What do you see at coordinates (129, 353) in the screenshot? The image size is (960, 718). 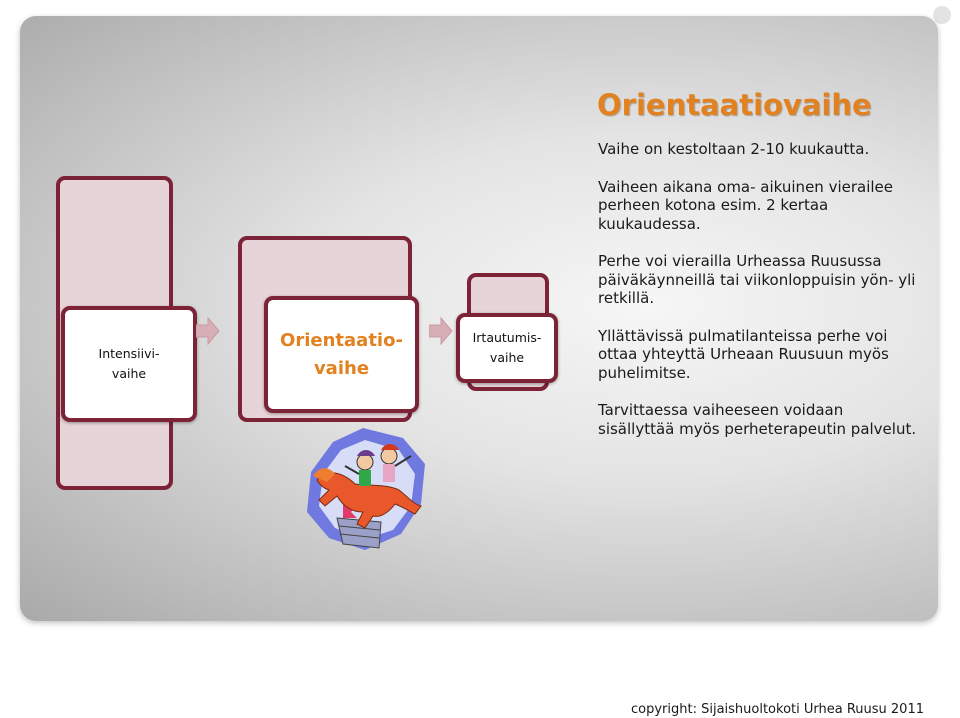 I see `phase-1-label-line1: Intensiivi-` at bounding box center [129, 353].